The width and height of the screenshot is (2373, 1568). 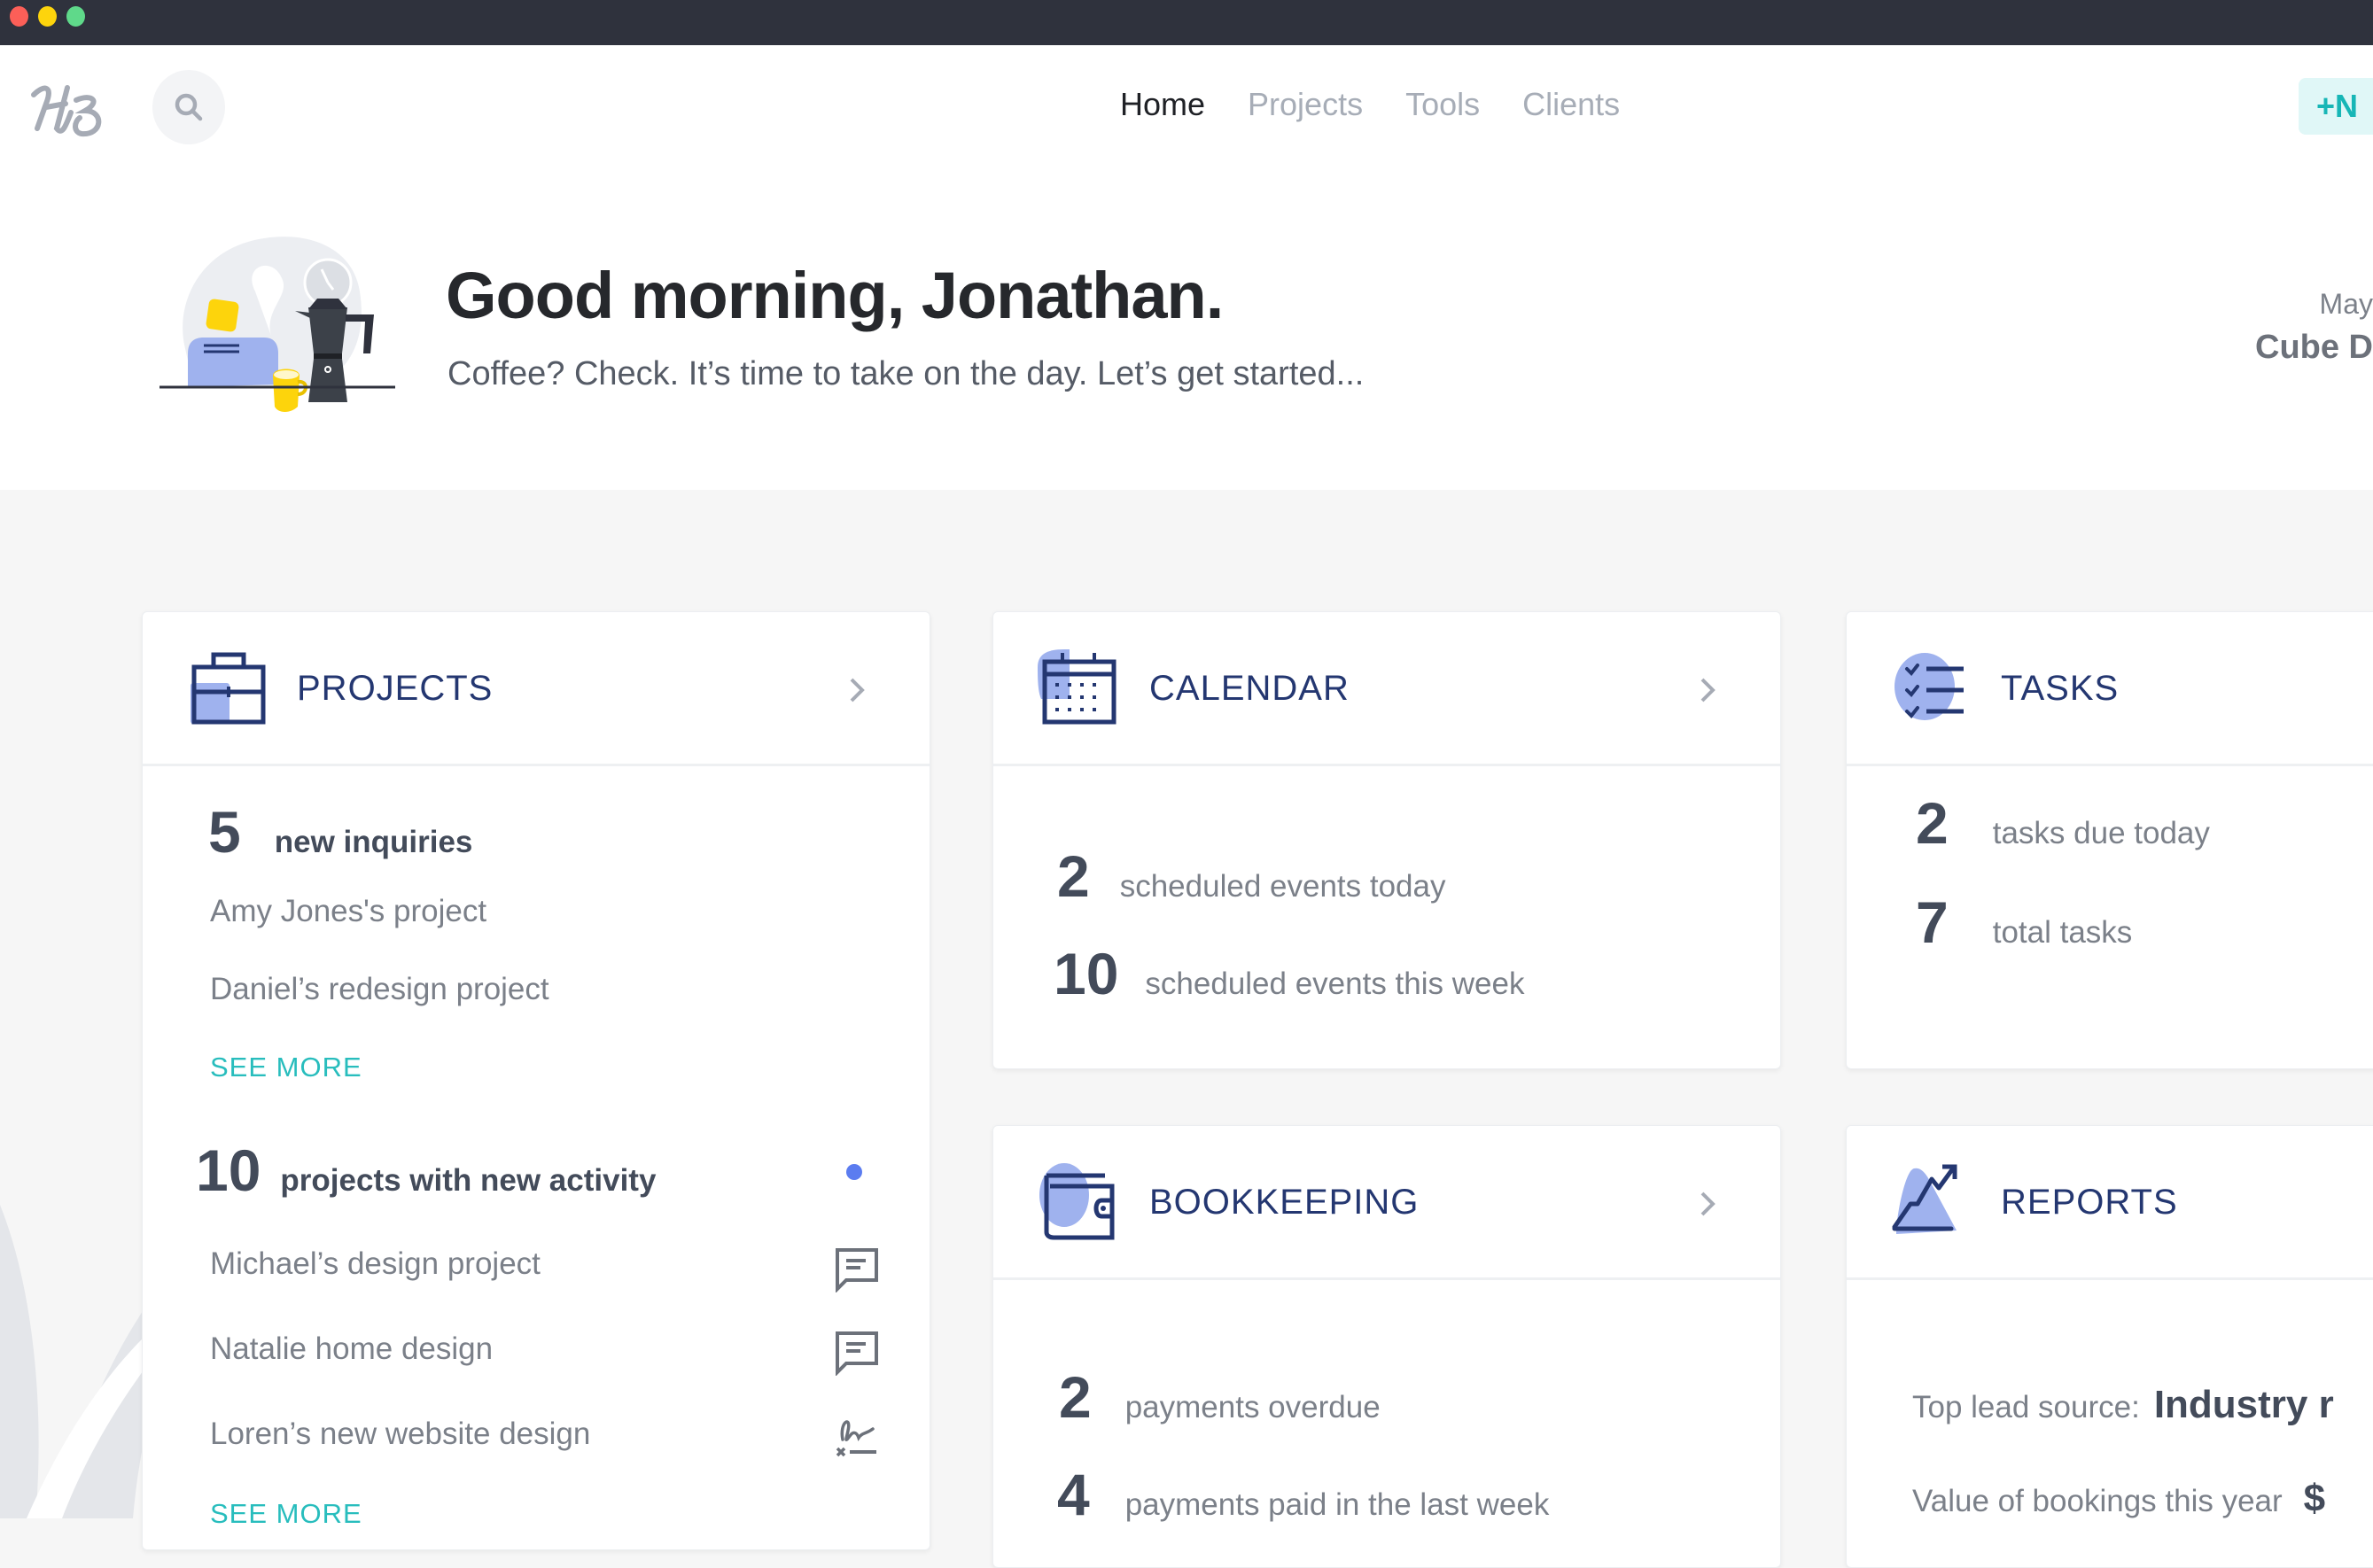 I want to click on search-button, so click(x=188, y=107).